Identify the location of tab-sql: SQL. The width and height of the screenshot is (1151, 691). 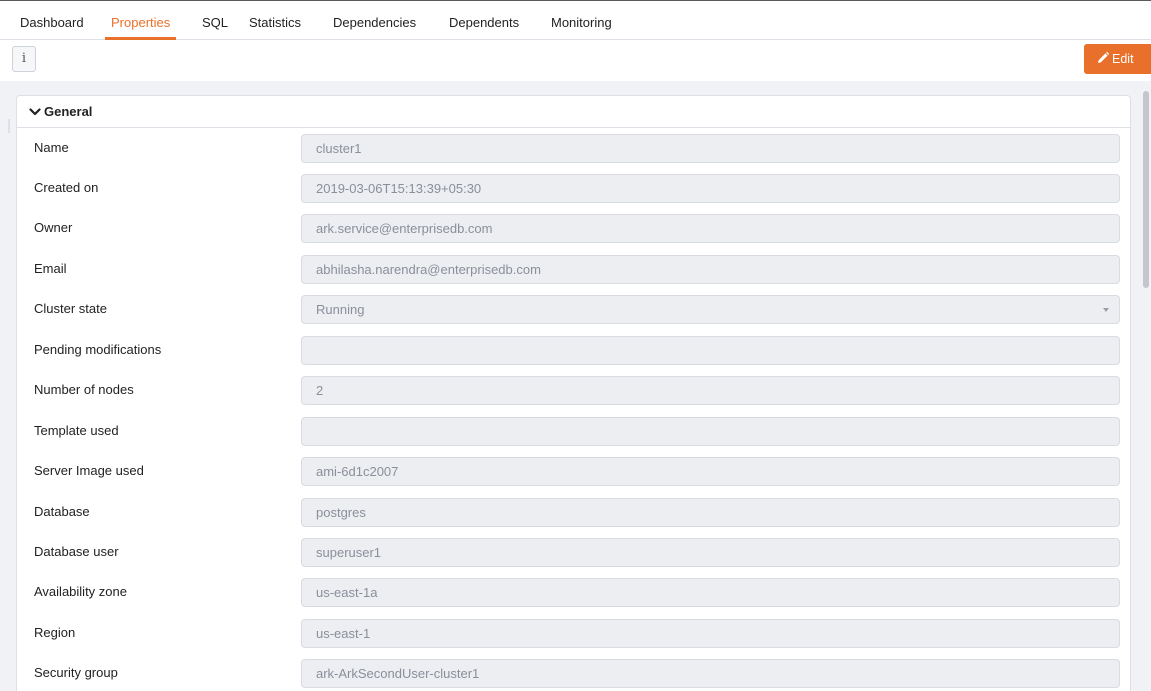
(215, 23).